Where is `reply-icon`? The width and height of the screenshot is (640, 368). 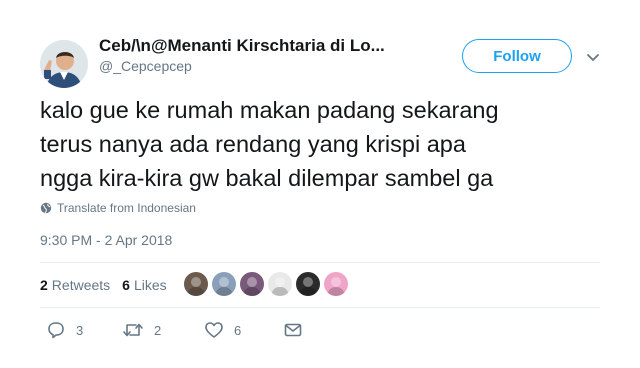
reply-icon is located at coordinates (56, 330).